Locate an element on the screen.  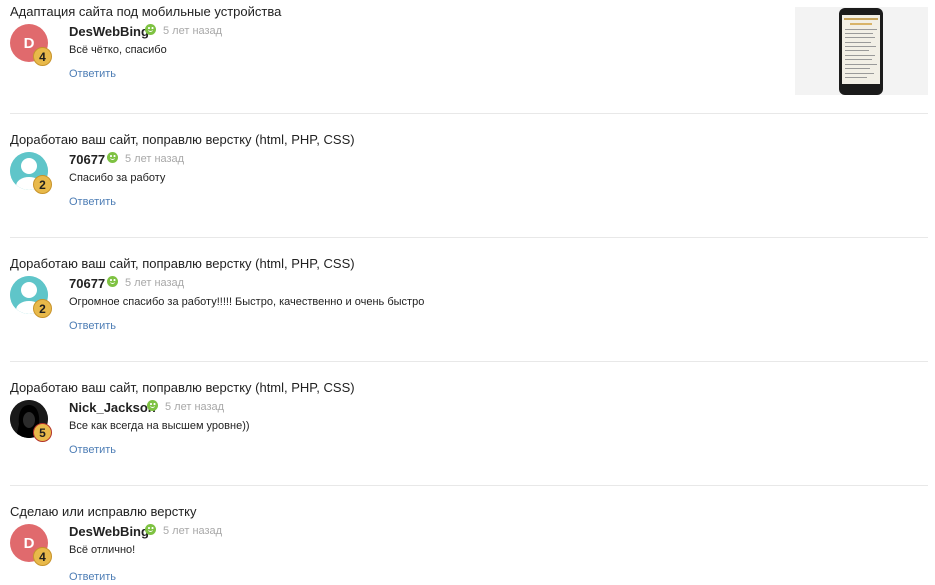
username: Nick_Jackson is located at coordinates (112, 407).